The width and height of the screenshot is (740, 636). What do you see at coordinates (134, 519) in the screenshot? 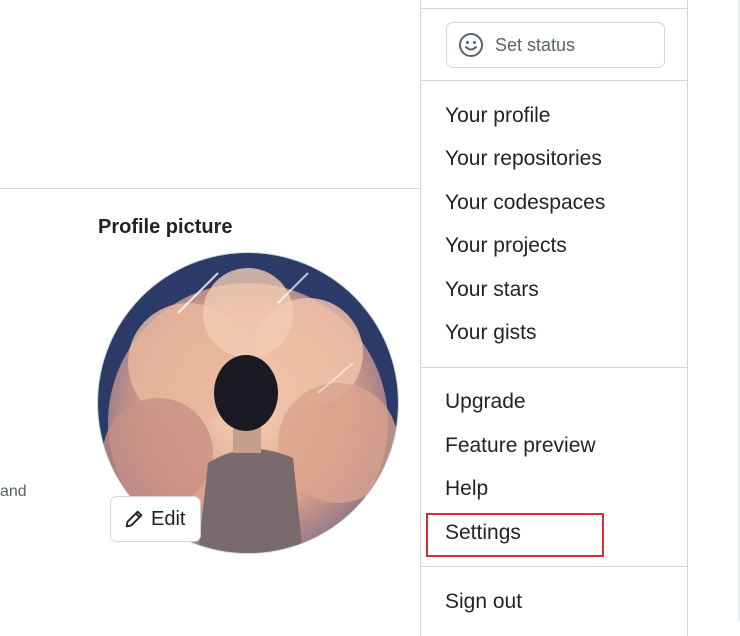
I see `pencil-icon` at bounding box center [134, 519].